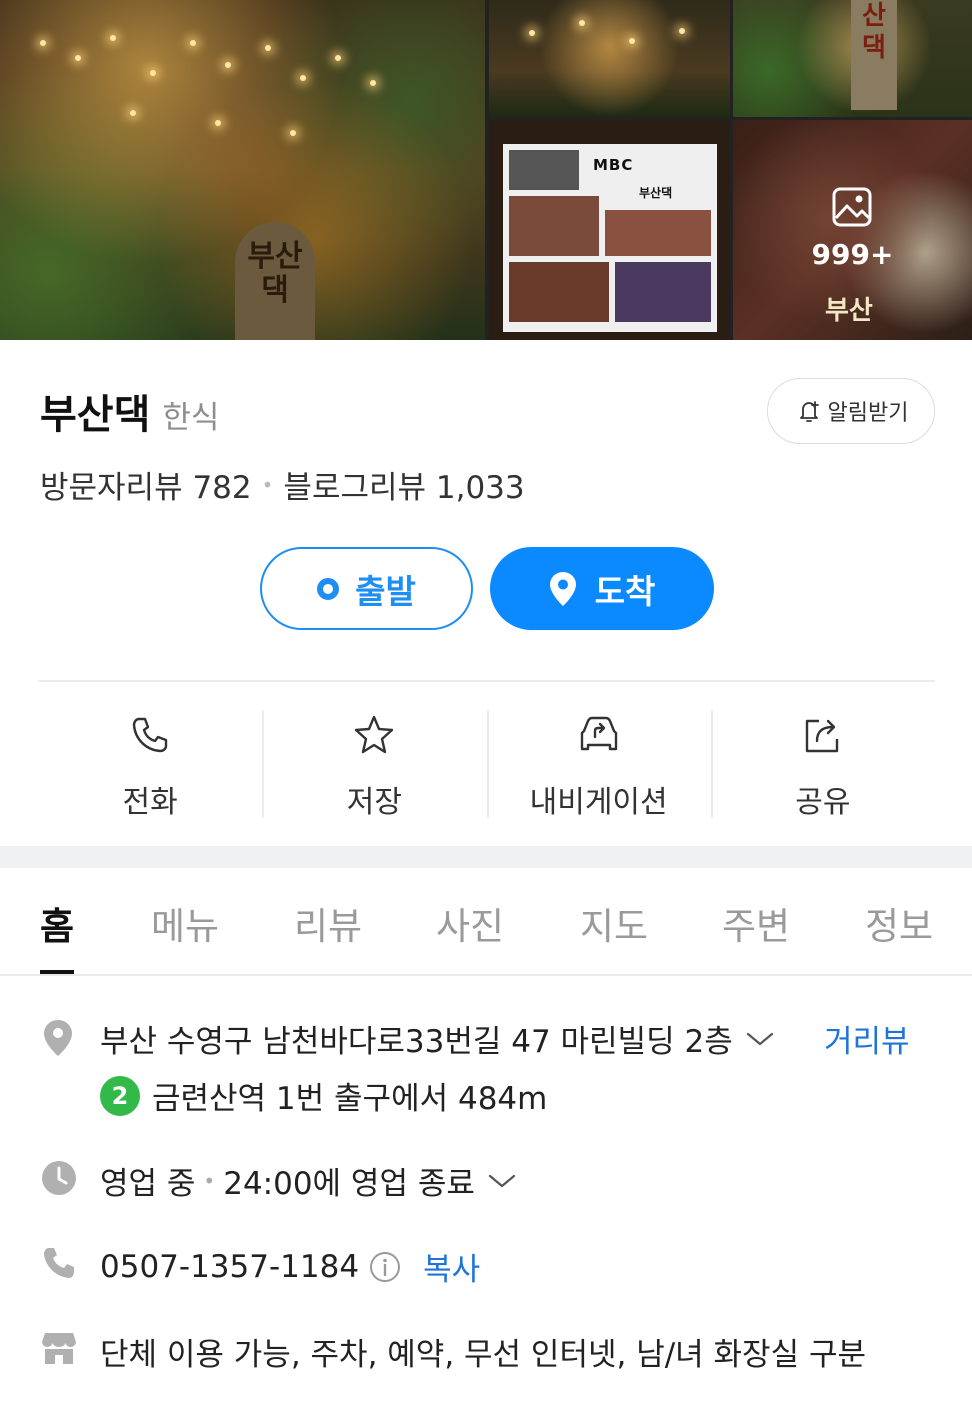  I want to click on tab-bar: 홈 메뉴 리뷰 사진 지도 주변 정보, so click(486, 922).